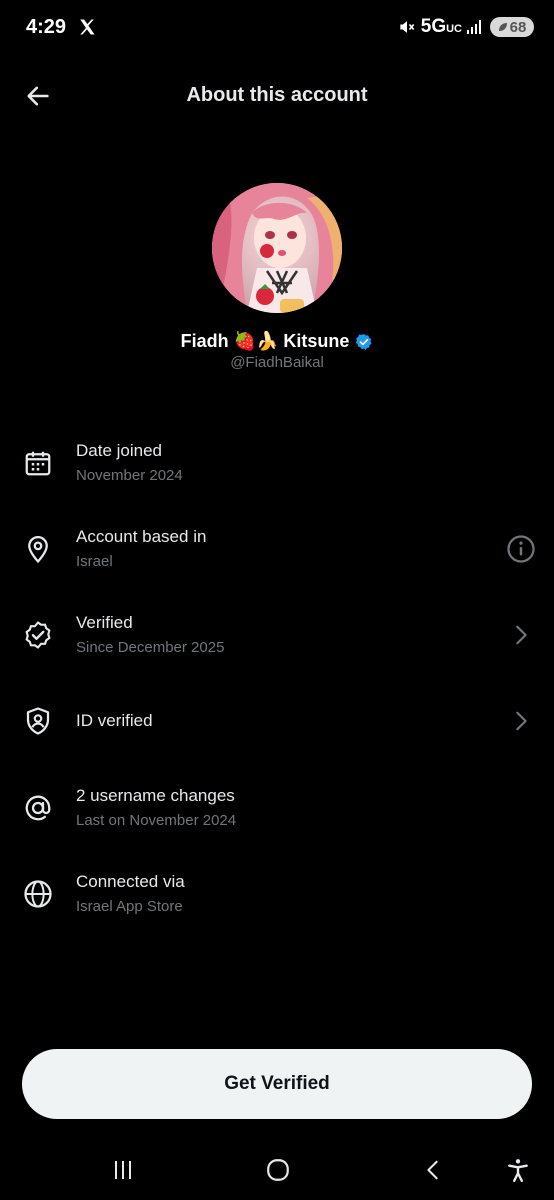  What do you see at coordinates (104, 622) in the screenshot?
I see `verified-title: Verified` at bounding box center [104, 622].